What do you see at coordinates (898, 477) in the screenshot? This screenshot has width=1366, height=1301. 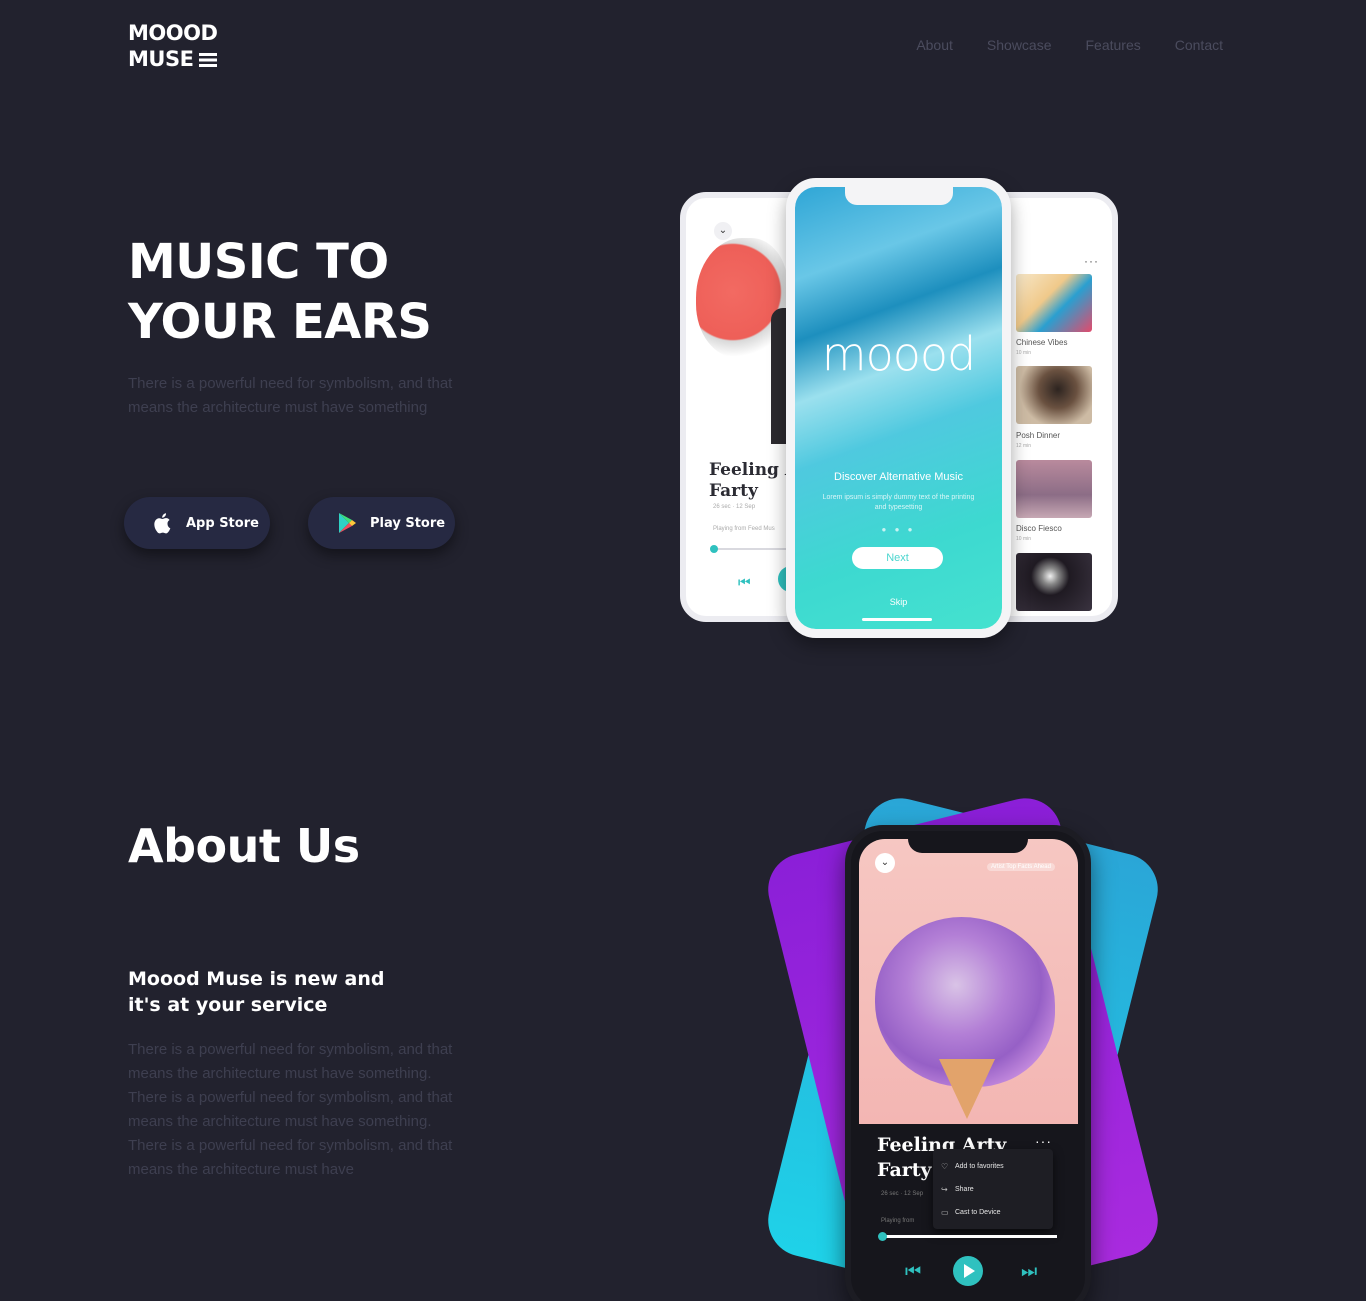 I see `onboarding-heading: Discover Alternative Music` at bounding box center [898, 477].